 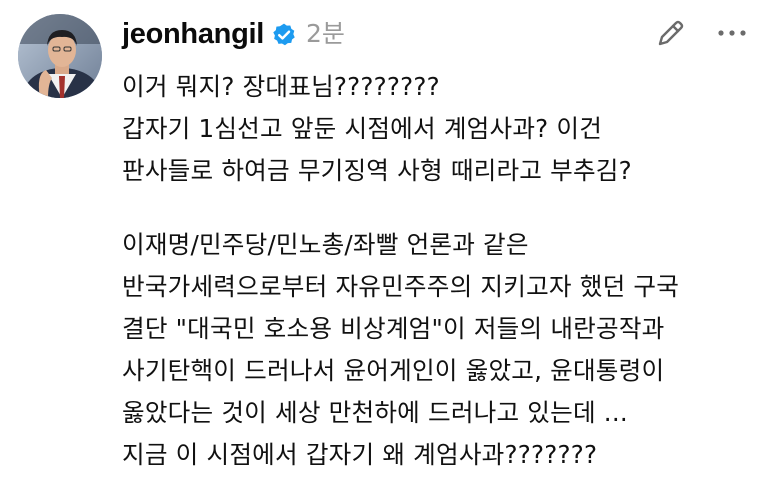 What do you see at coordinates (393, 370) in the screenshot?
I see `post-text-line: 사기탄핵이 드러나서 윤어게인이 옳았고, 윤대통령이` at bounding box center [393, 370].